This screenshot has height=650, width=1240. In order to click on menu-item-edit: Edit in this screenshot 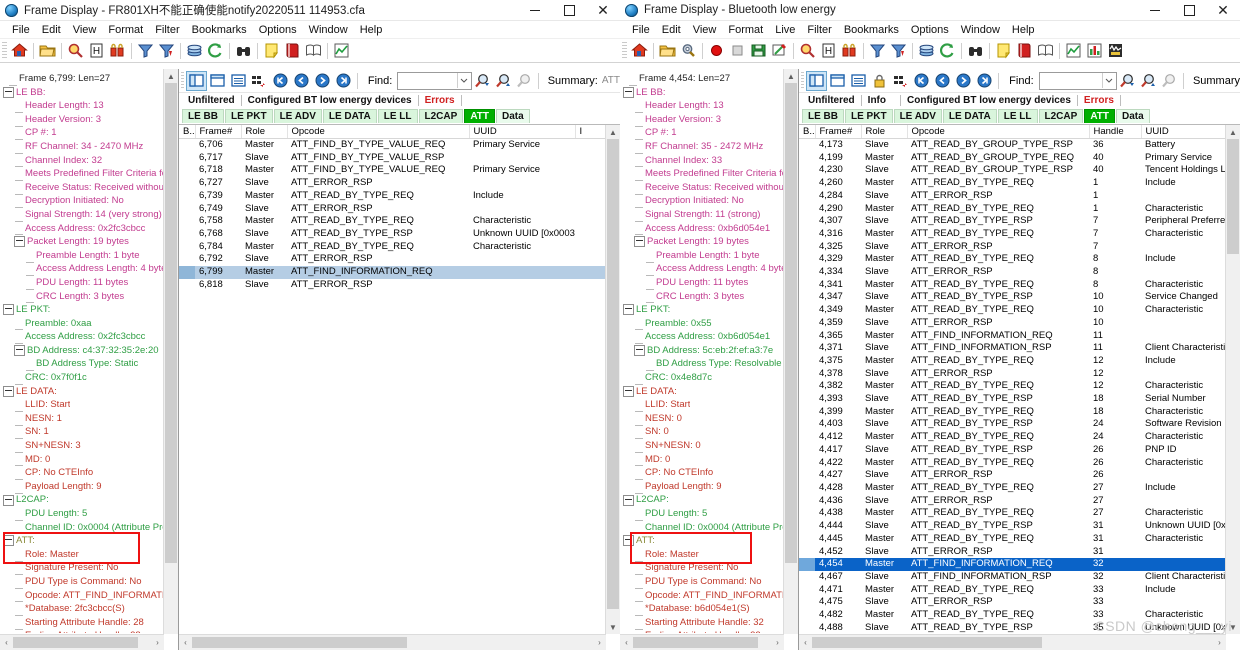, I will do `click(671, 30)`.